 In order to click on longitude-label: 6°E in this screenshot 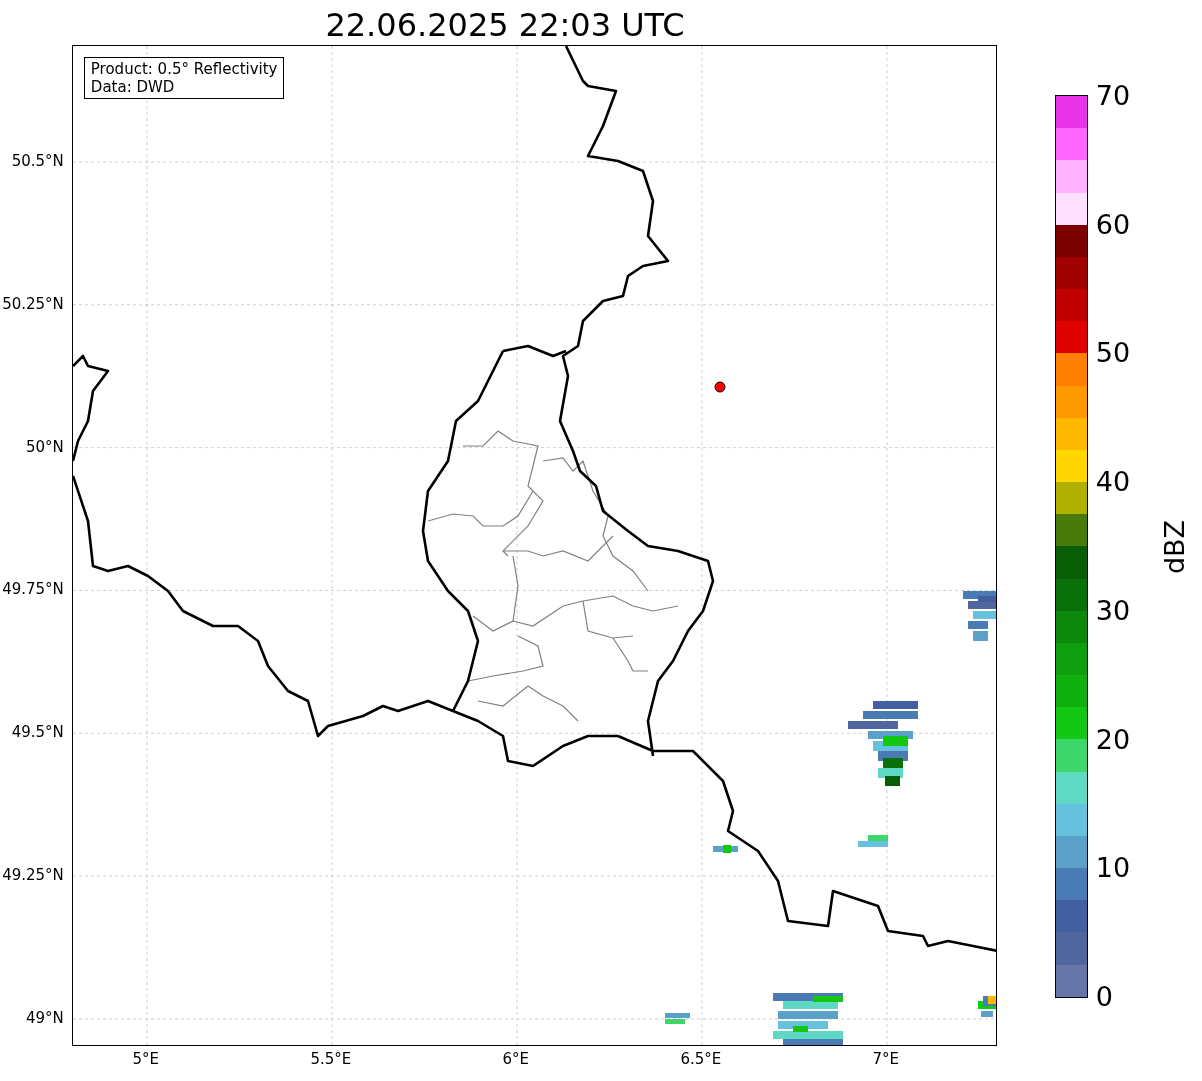, I will do `click(516, 1059)`.